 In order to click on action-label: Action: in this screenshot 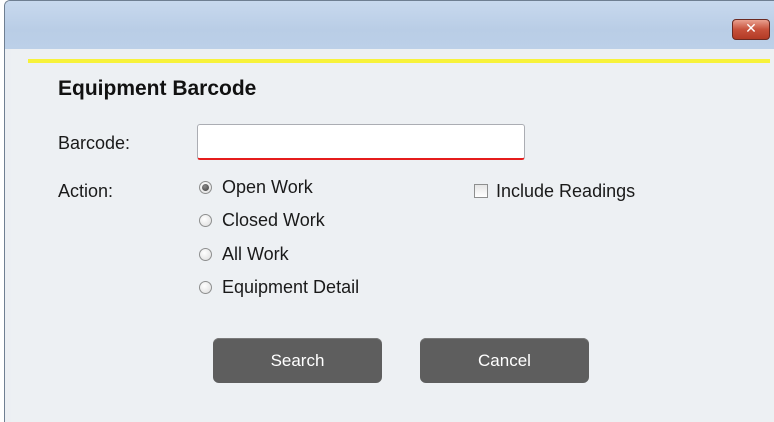, I will do `click(86, 191)`.